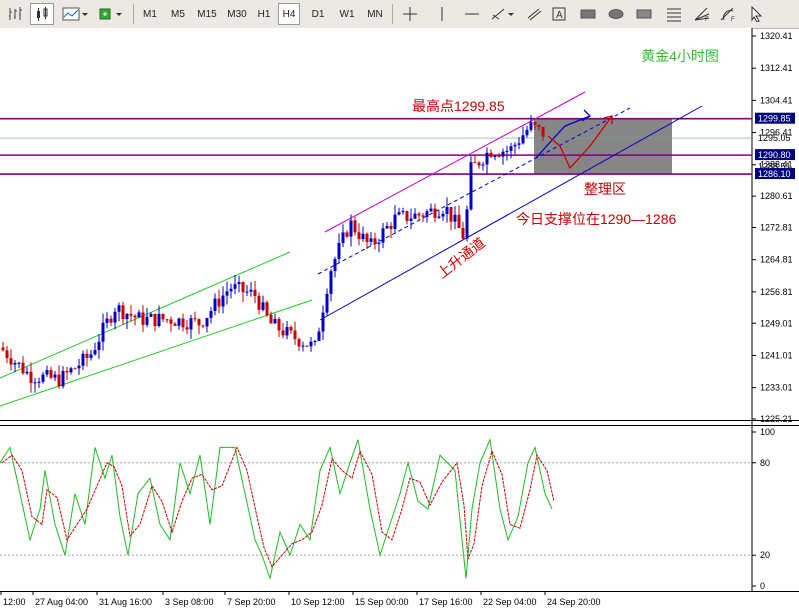 Image resolution: width=799 pixels, height=608 pixels. I want to click on arrow-select-icon, so click(756, 14).